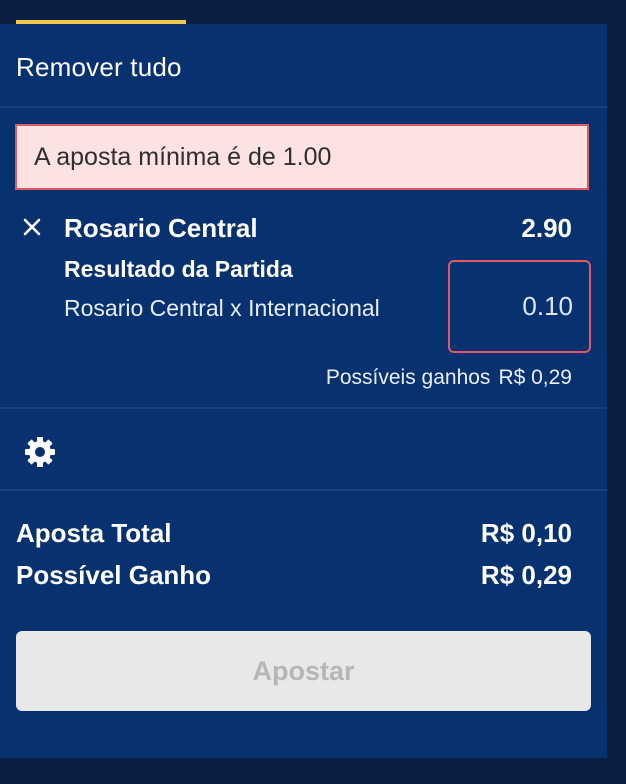  Describe the element at coordinates (546, 228) in the screenshot. I see `selection-odds: 2.90` at that location.